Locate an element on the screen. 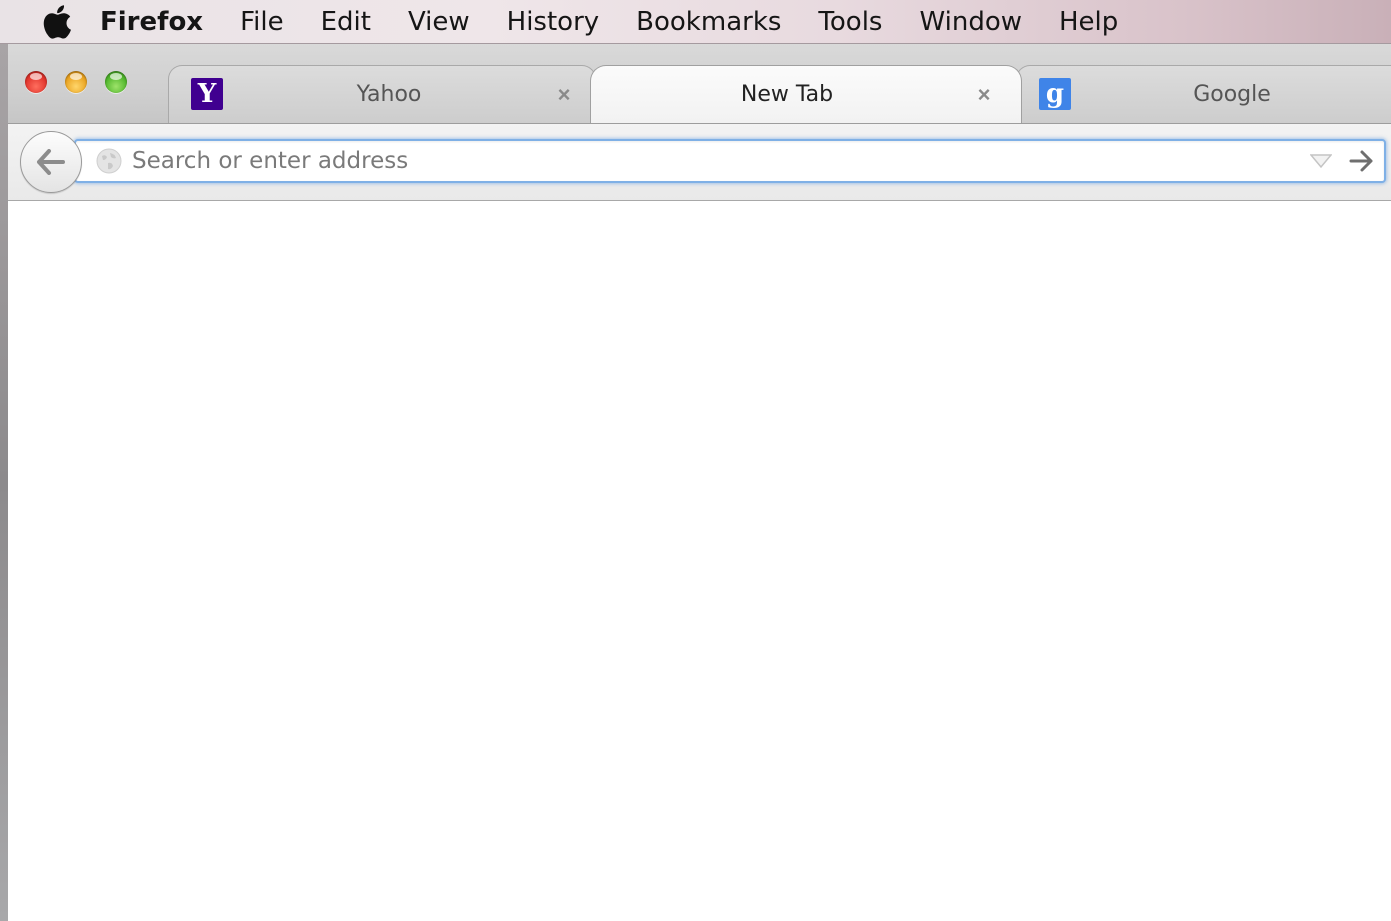  close-window-button is located at coordinates (36, 82).